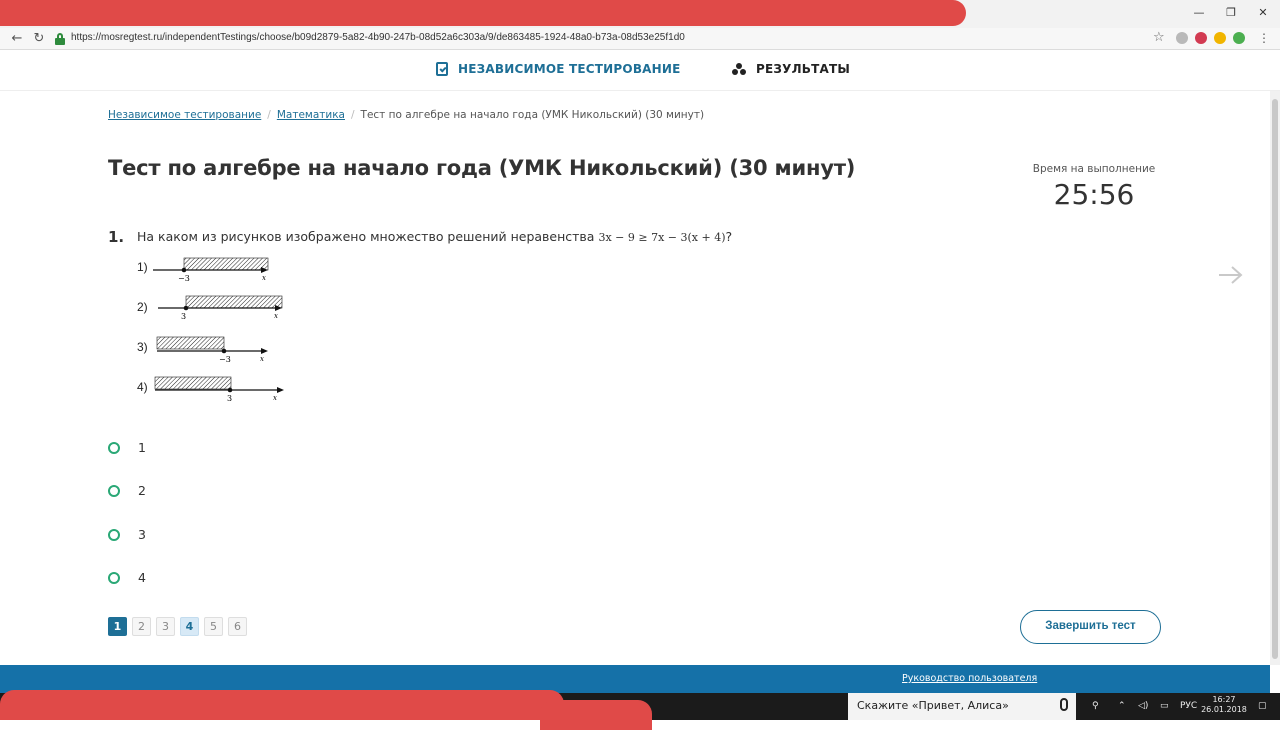 The image size is (1280, 730). What do you see at coordinates (1159, 38) in the screenshot?
I see `bookmark-star-icon: ☆` at bounding box center [1159, 38].